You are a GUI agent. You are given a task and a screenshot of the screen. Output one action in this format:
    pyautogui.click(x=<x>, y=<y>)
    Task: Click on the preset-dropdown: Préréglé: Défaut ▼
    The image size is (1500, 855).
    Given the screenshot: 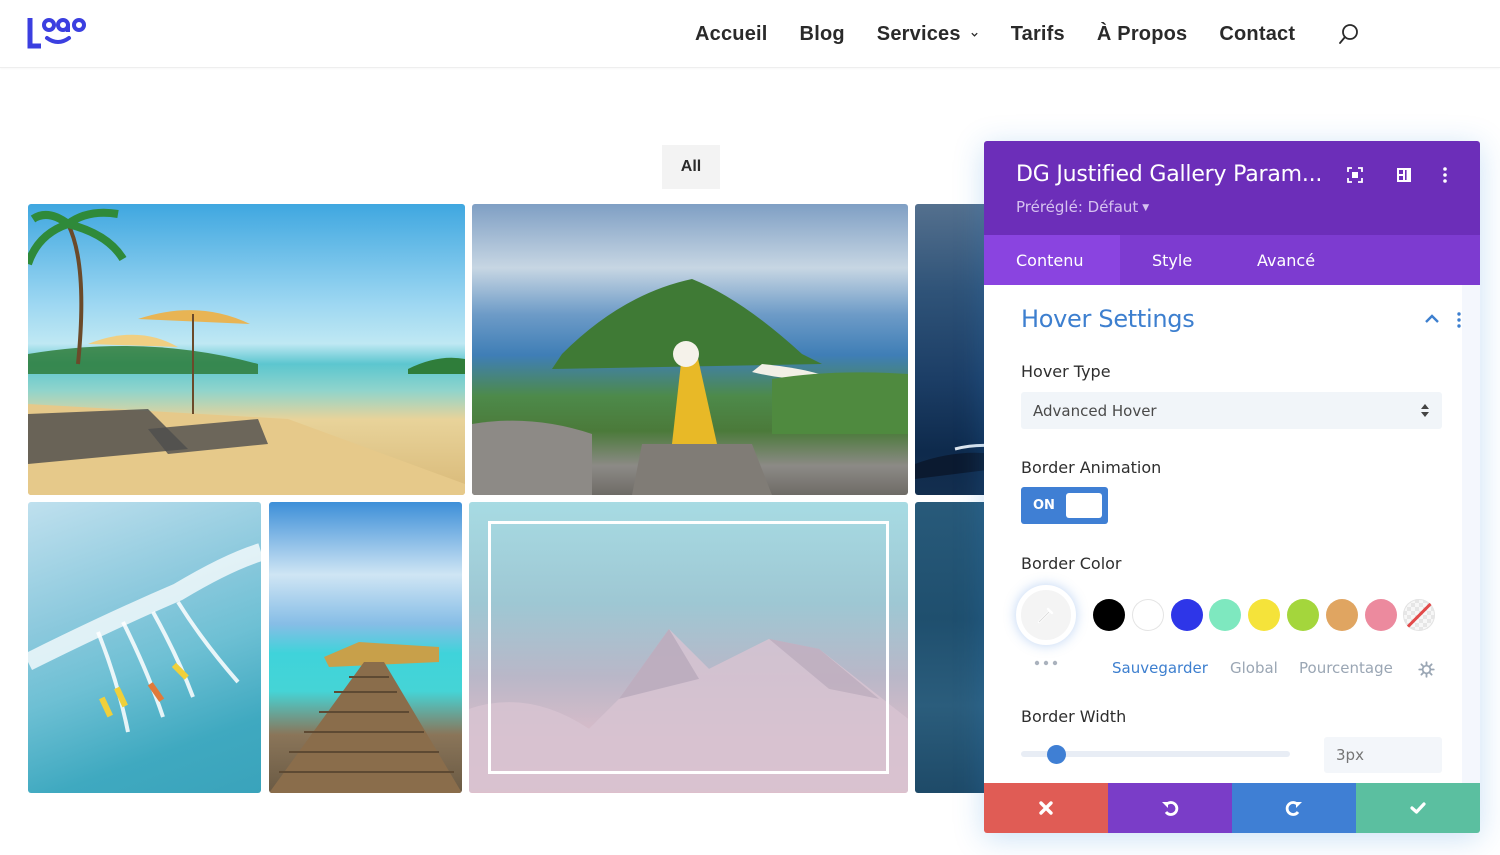 What is the action you would take?
    pyautogui.click(x=1082, y=207)
    